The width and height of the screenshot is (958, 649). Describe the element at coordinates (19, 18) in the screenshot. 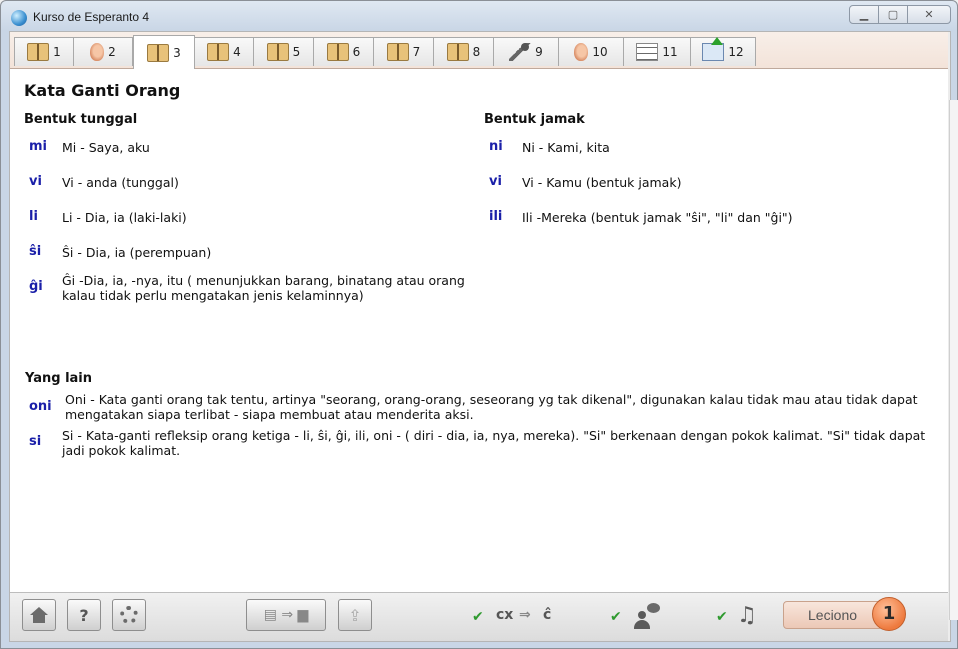

I see `globe-icon` at that location.